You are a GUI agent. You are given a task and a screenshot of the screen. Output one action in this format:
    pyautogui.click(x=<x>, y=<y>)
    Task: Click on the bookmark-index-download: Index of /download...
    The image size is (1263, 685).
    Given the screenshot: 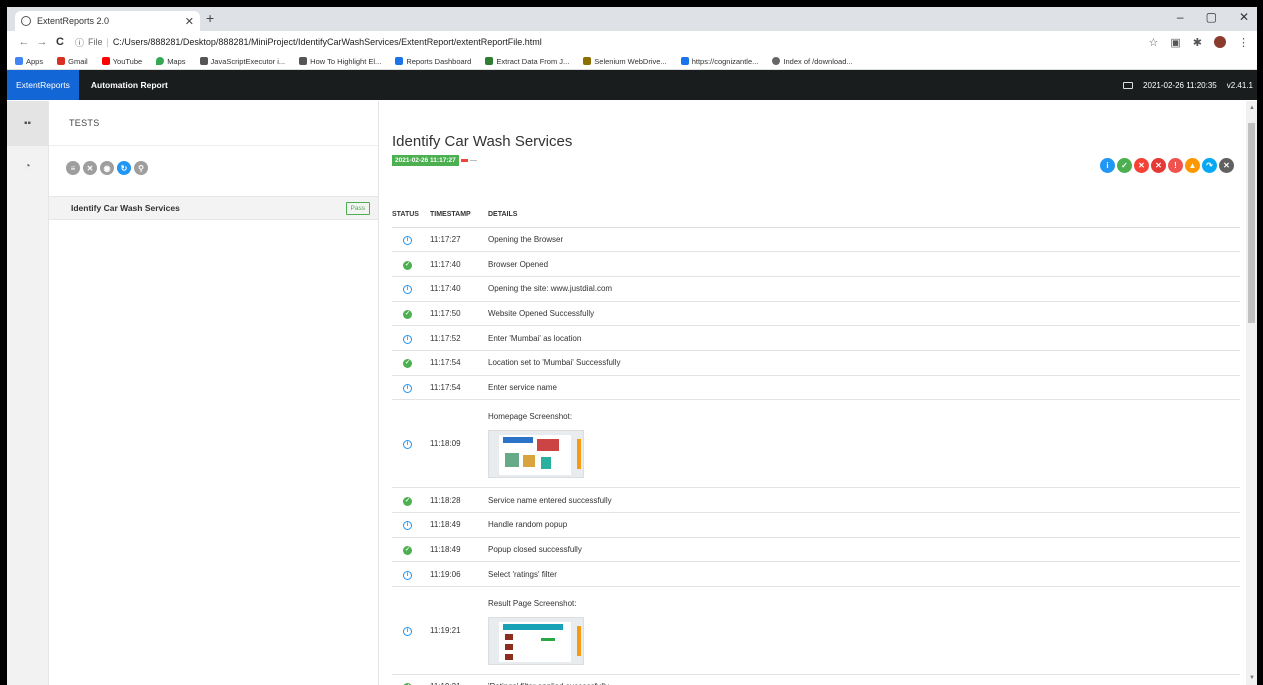 What is the action you would take?
    pyautogui.click(x=812, y=61)
    